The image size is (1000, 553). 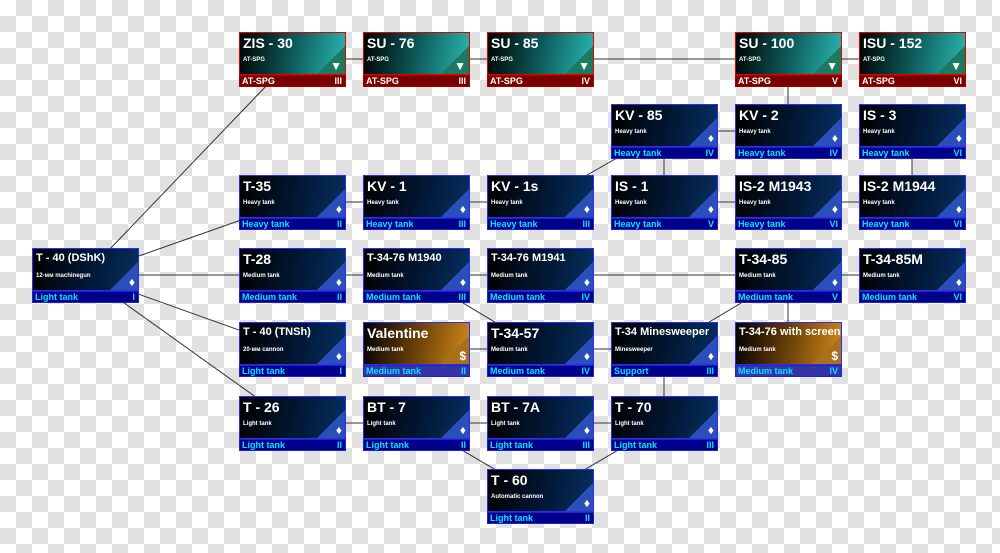 I want to click on vehicle-card-valentine: Valentine Medium tank $ Medium tank II, so click(x=416, y=349).